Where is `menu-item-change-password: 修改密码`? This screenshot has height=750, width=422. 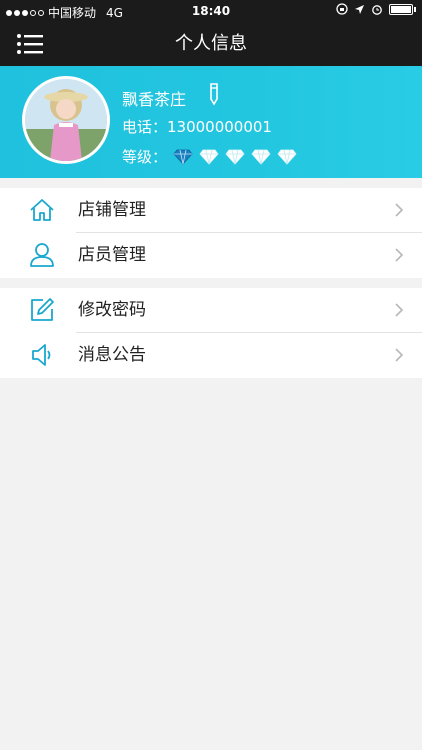 menu-item-change-password: 修改密码 is located at coordinates (211, 310).